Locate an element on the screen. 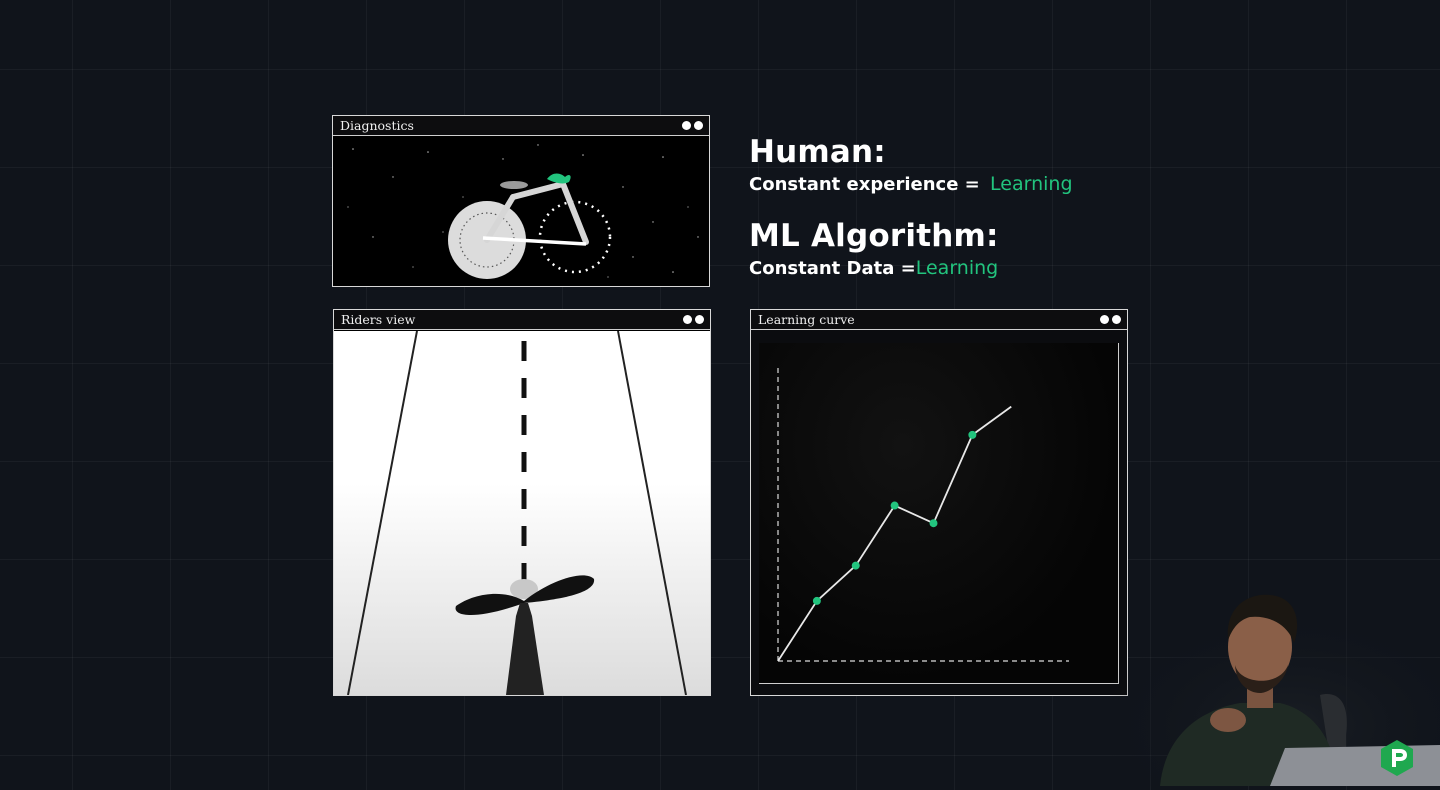 This screenshot has height=790, width=1440. diagnostics-panel: Diagnostics is located at coordinates (521, 201).